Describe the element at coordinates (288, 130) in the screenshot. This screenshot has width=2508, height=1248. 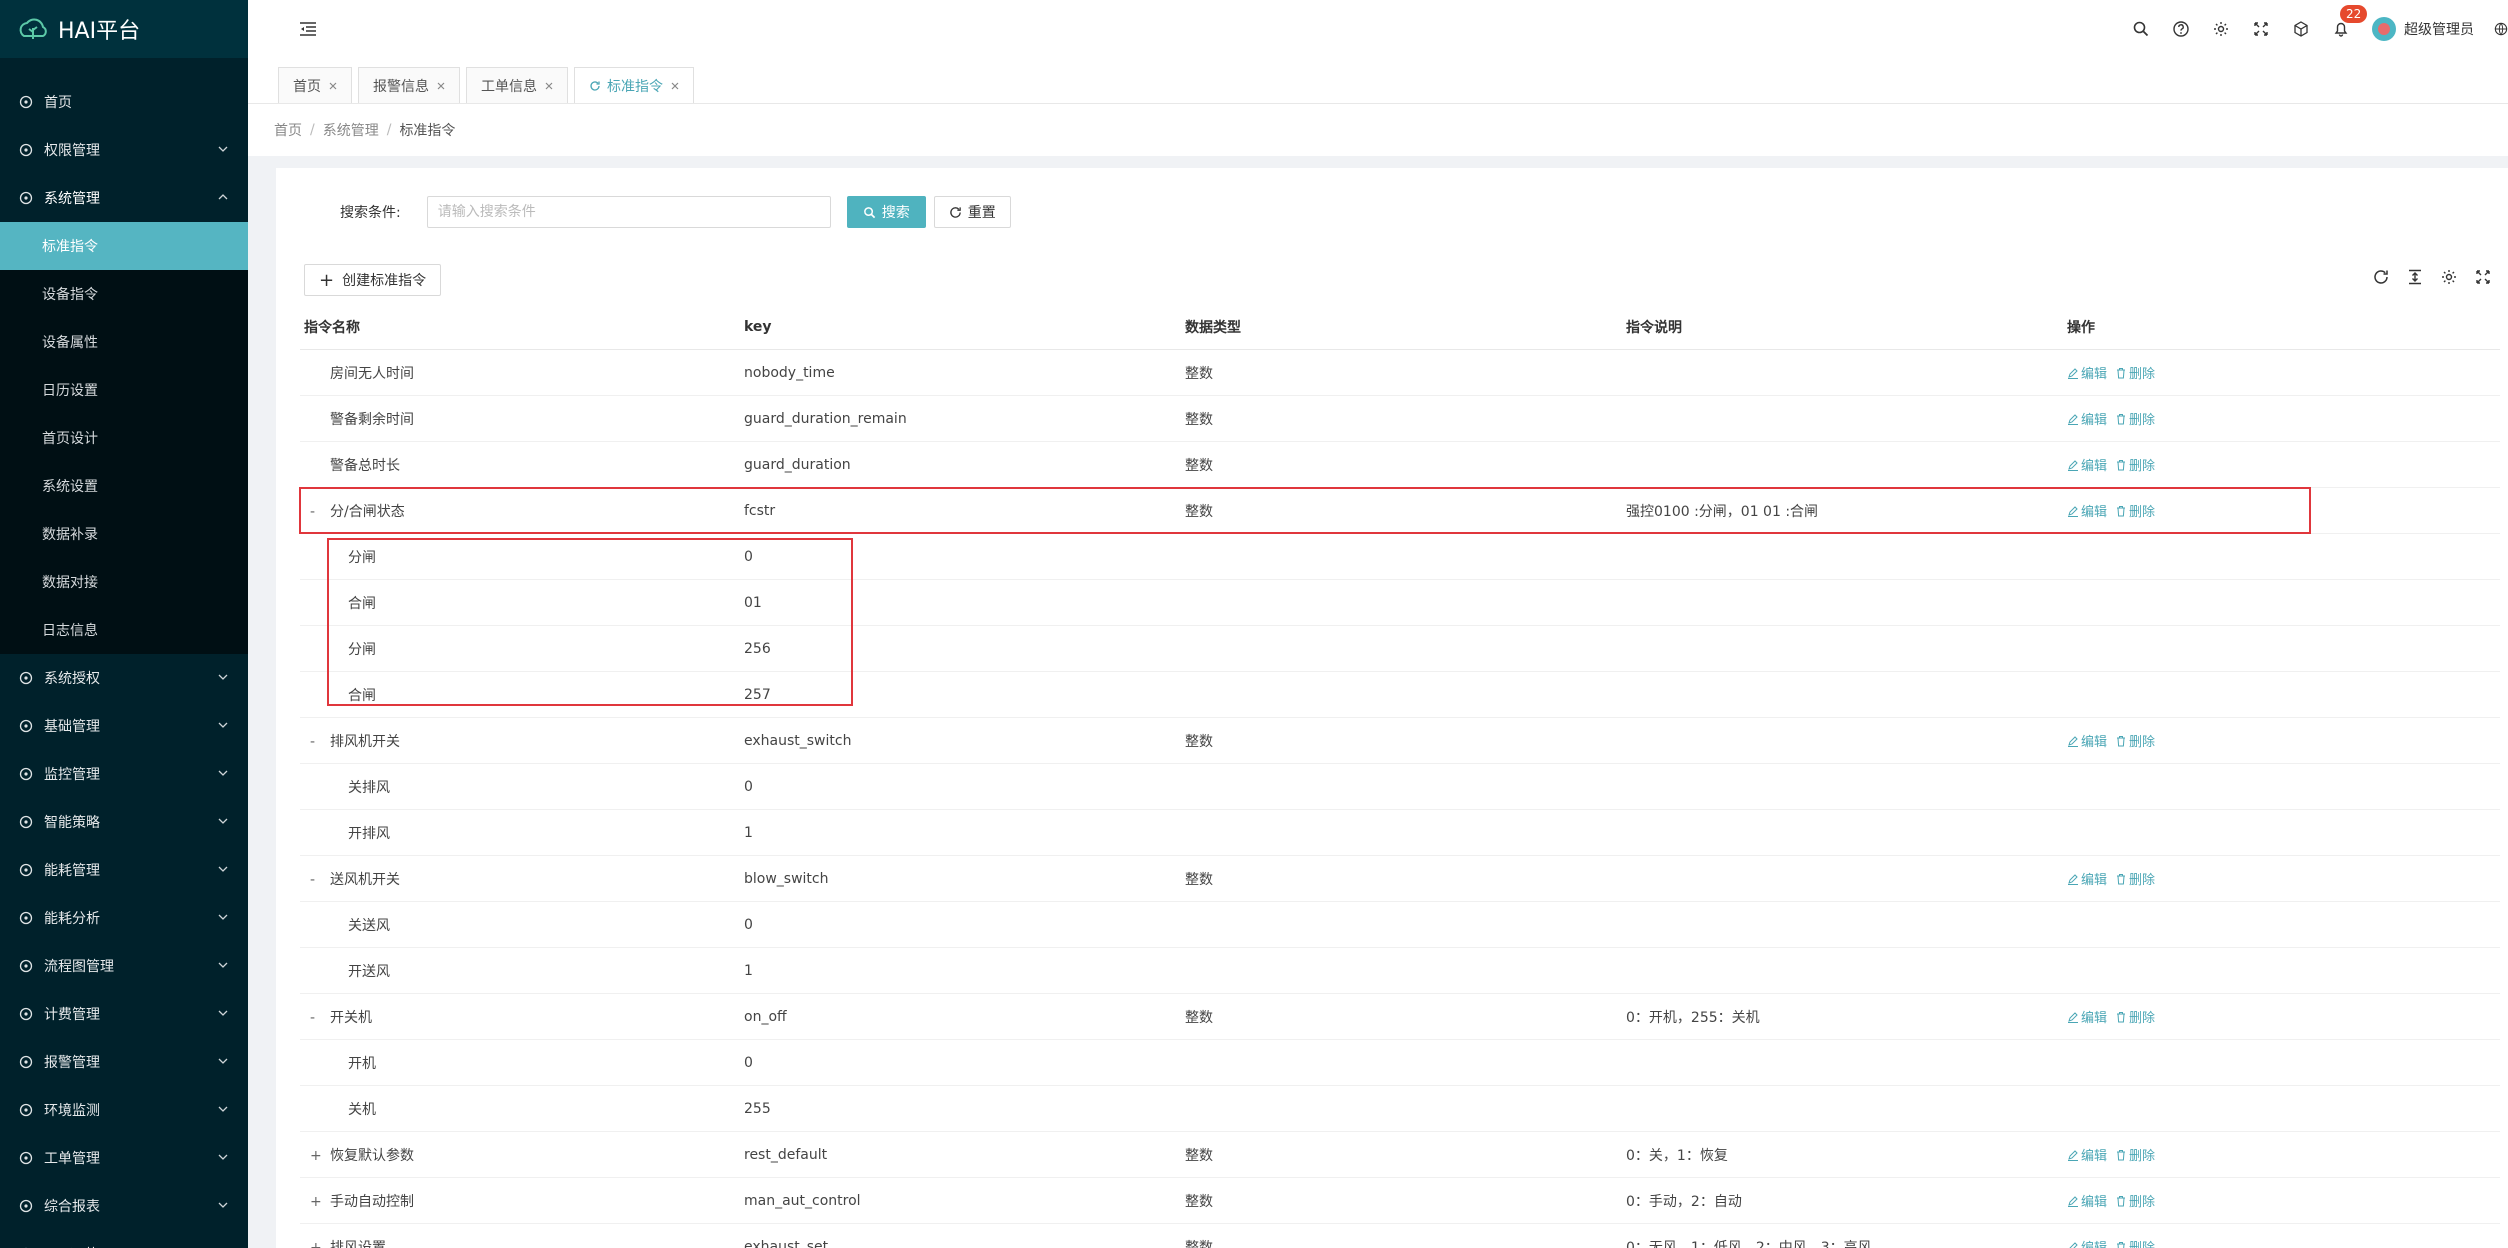
I see `breadcrumb-item-0: 首页` at that location.